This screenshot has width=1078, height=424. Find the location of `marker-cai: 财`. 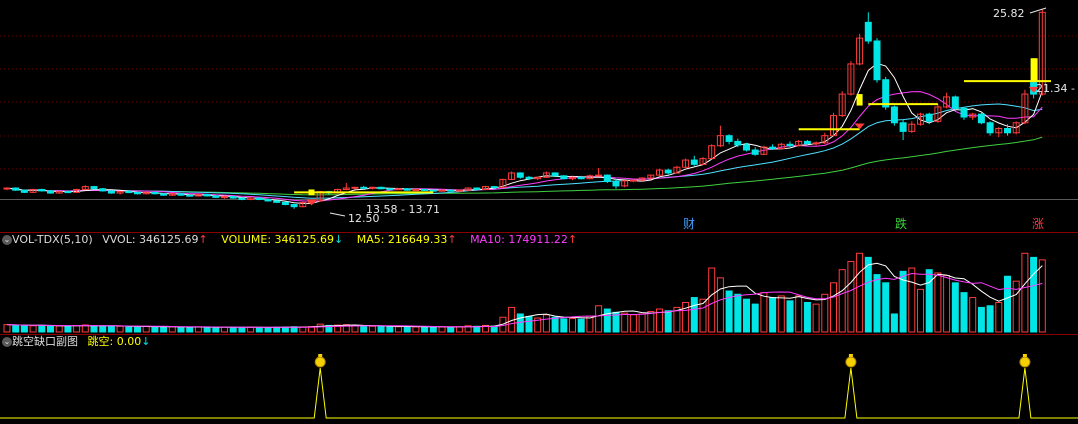

marker-cai: 财 is located at coordinates (689, 224).